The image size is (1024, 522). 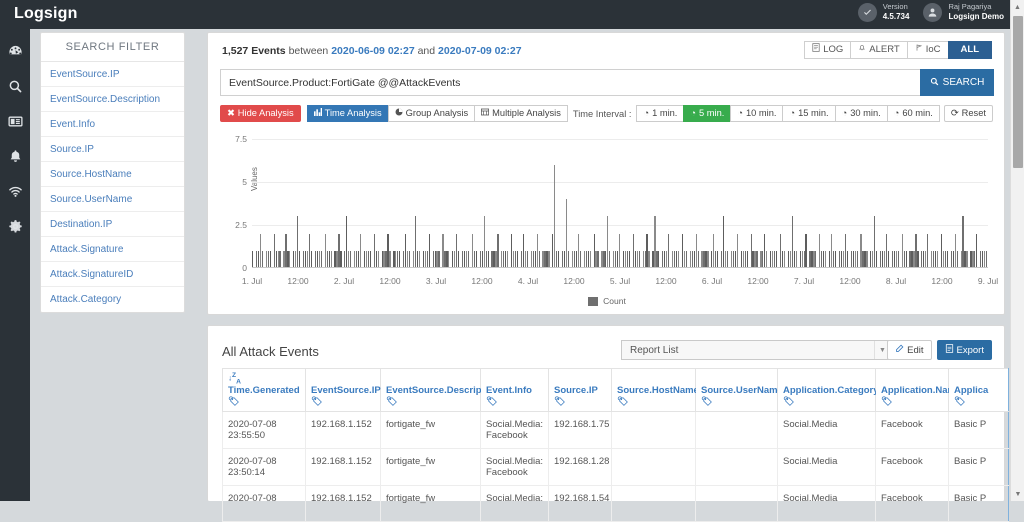 What do you see at coordinates (112, 149) in the screenshot?
I see `filter-item: Source.IP` at bounding box center [112, 149].